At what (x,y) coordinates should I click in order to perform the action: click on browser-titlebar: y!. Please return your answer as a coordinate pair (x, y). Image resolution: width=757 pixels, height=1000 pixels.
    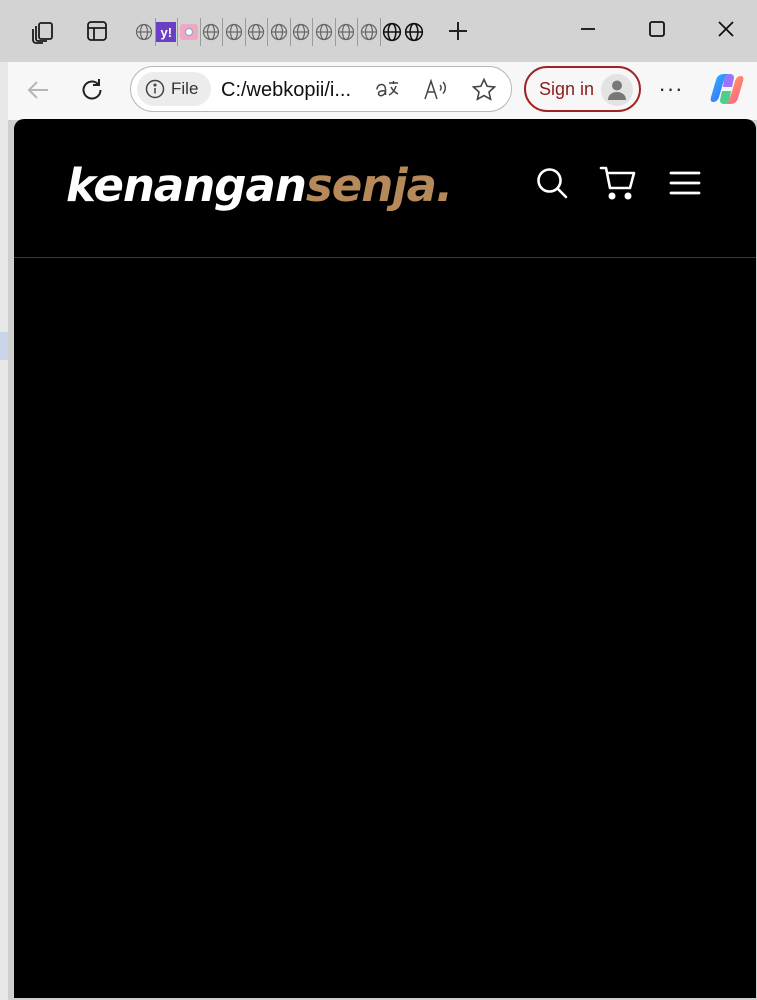
    Looking at the image, I should click on (378, 31).